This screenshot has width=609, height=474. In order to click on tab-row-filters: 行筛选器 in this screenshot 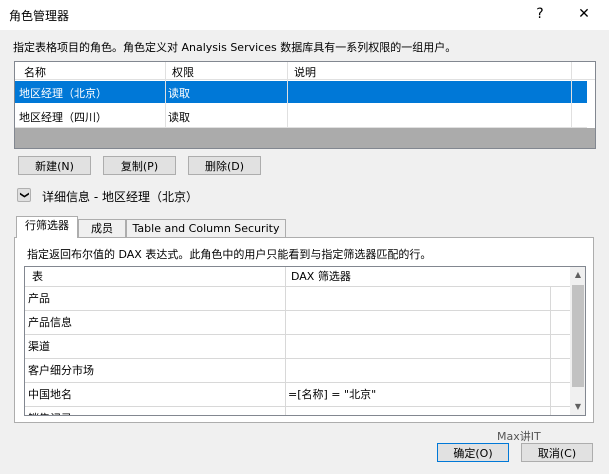, I will do `click(47, 227)`.